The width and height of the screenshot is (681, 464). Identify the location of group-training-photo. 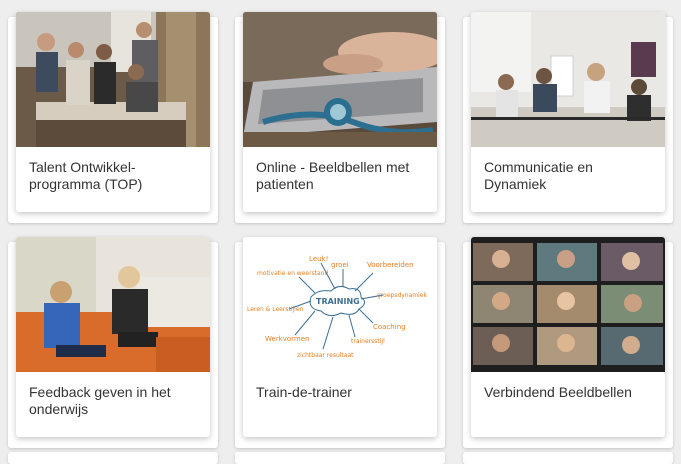
(568, 79).